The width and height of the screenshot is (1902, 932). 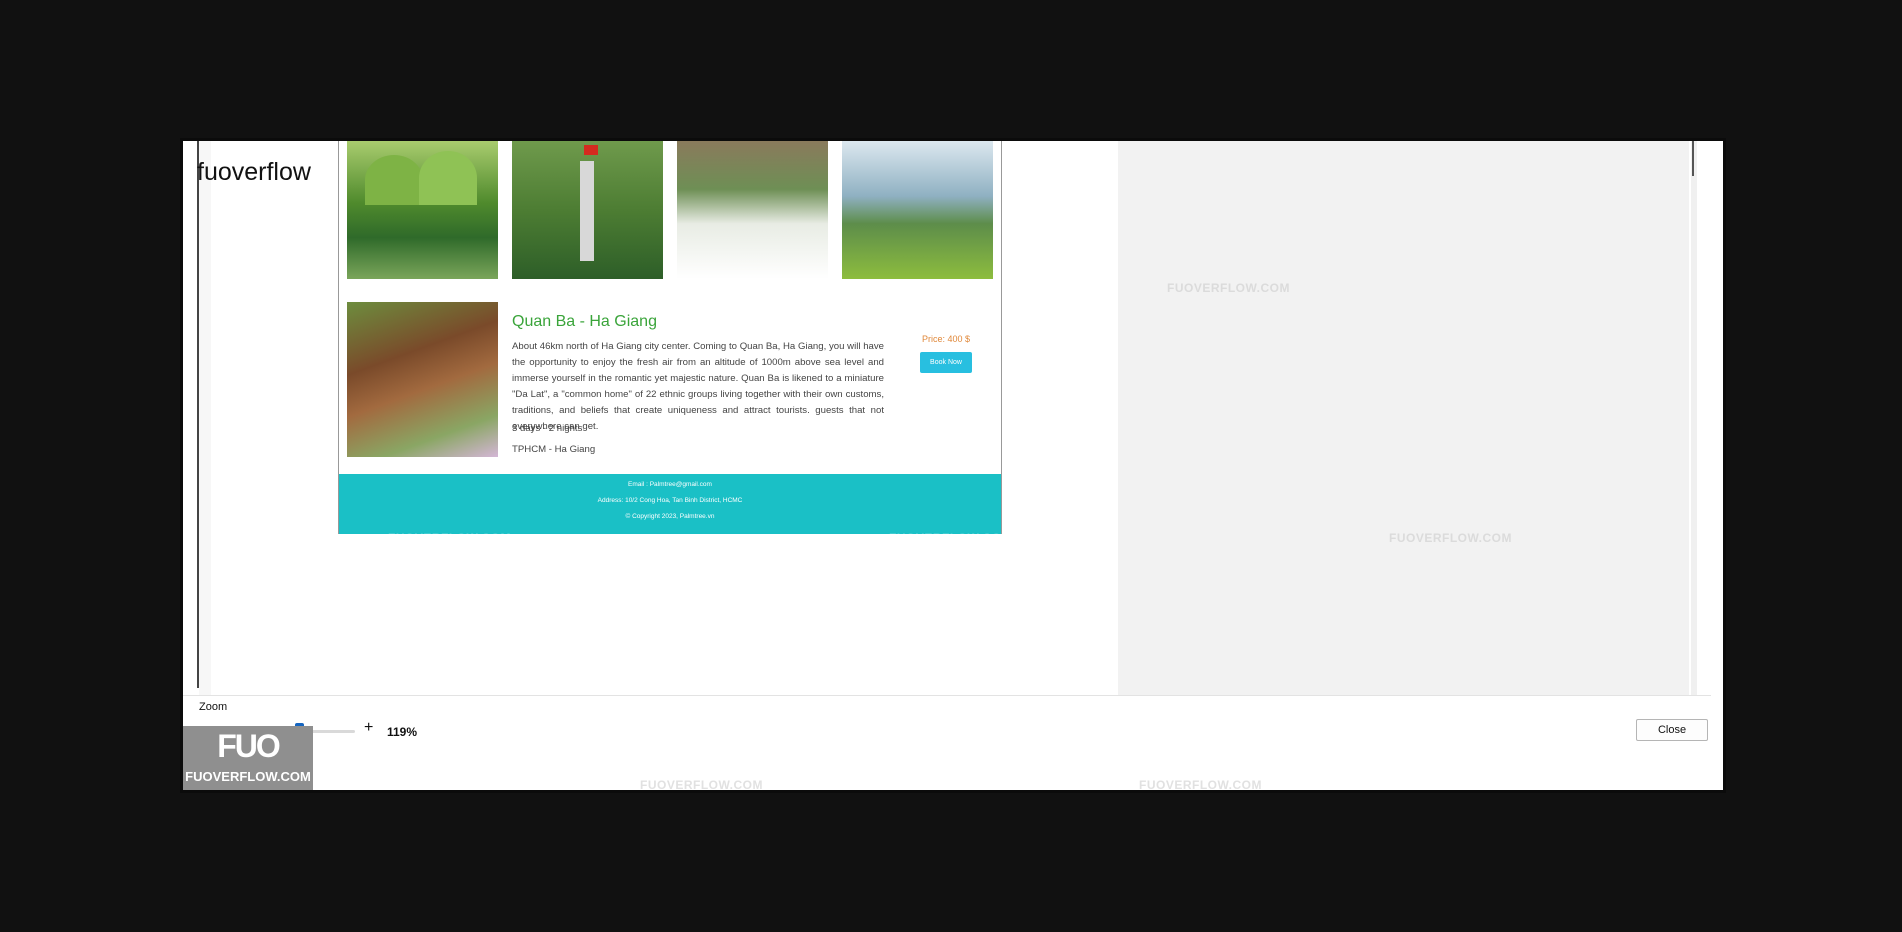 I want to click on vertical-scrollbar-track, so click(x=1694, y=418).